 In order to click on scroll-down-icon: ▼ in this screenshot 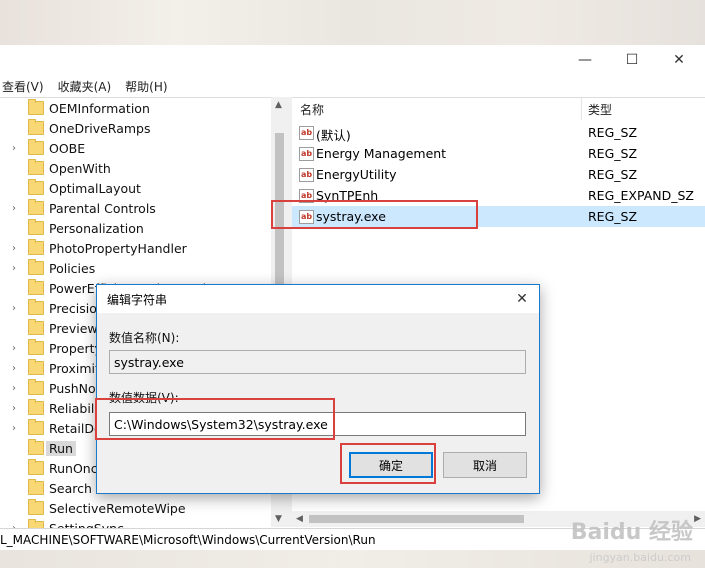, I will do `click(278, 519)`.